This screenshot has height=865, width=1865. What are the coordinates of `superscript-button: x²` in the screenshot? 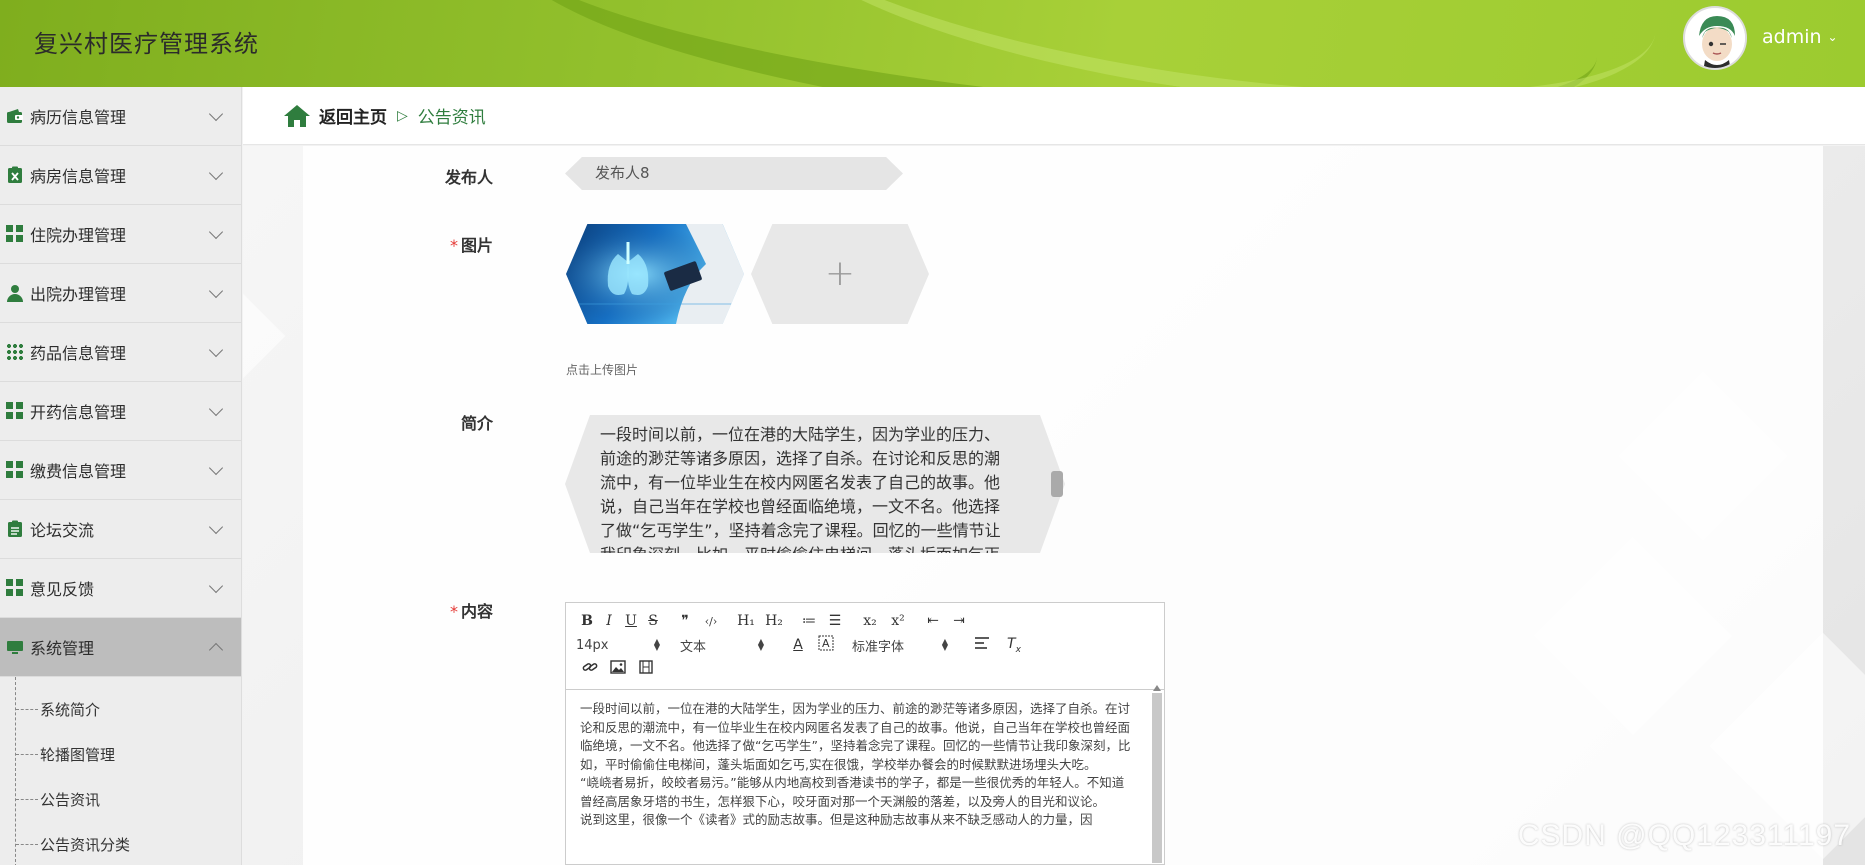 It's located at (898, 621).